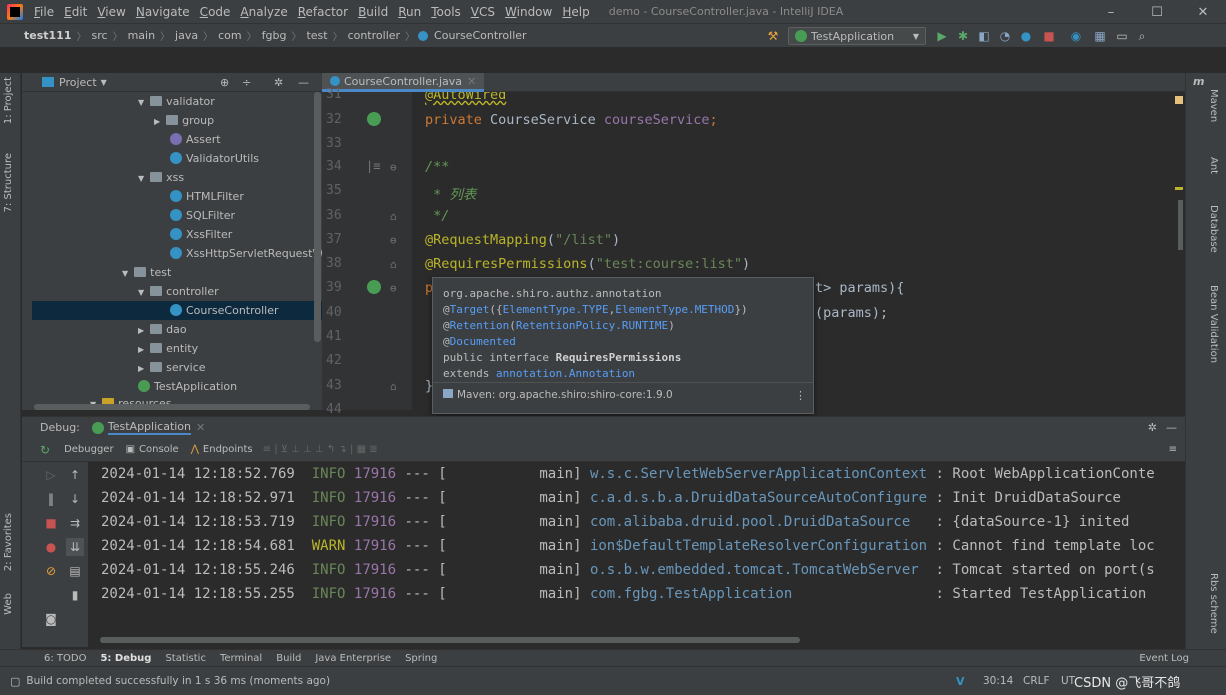 This screenshot has width=1226, height=695. Describe the element at coordinates (159, 449) in the screenshot. I see `console-tab: Console` at that location.